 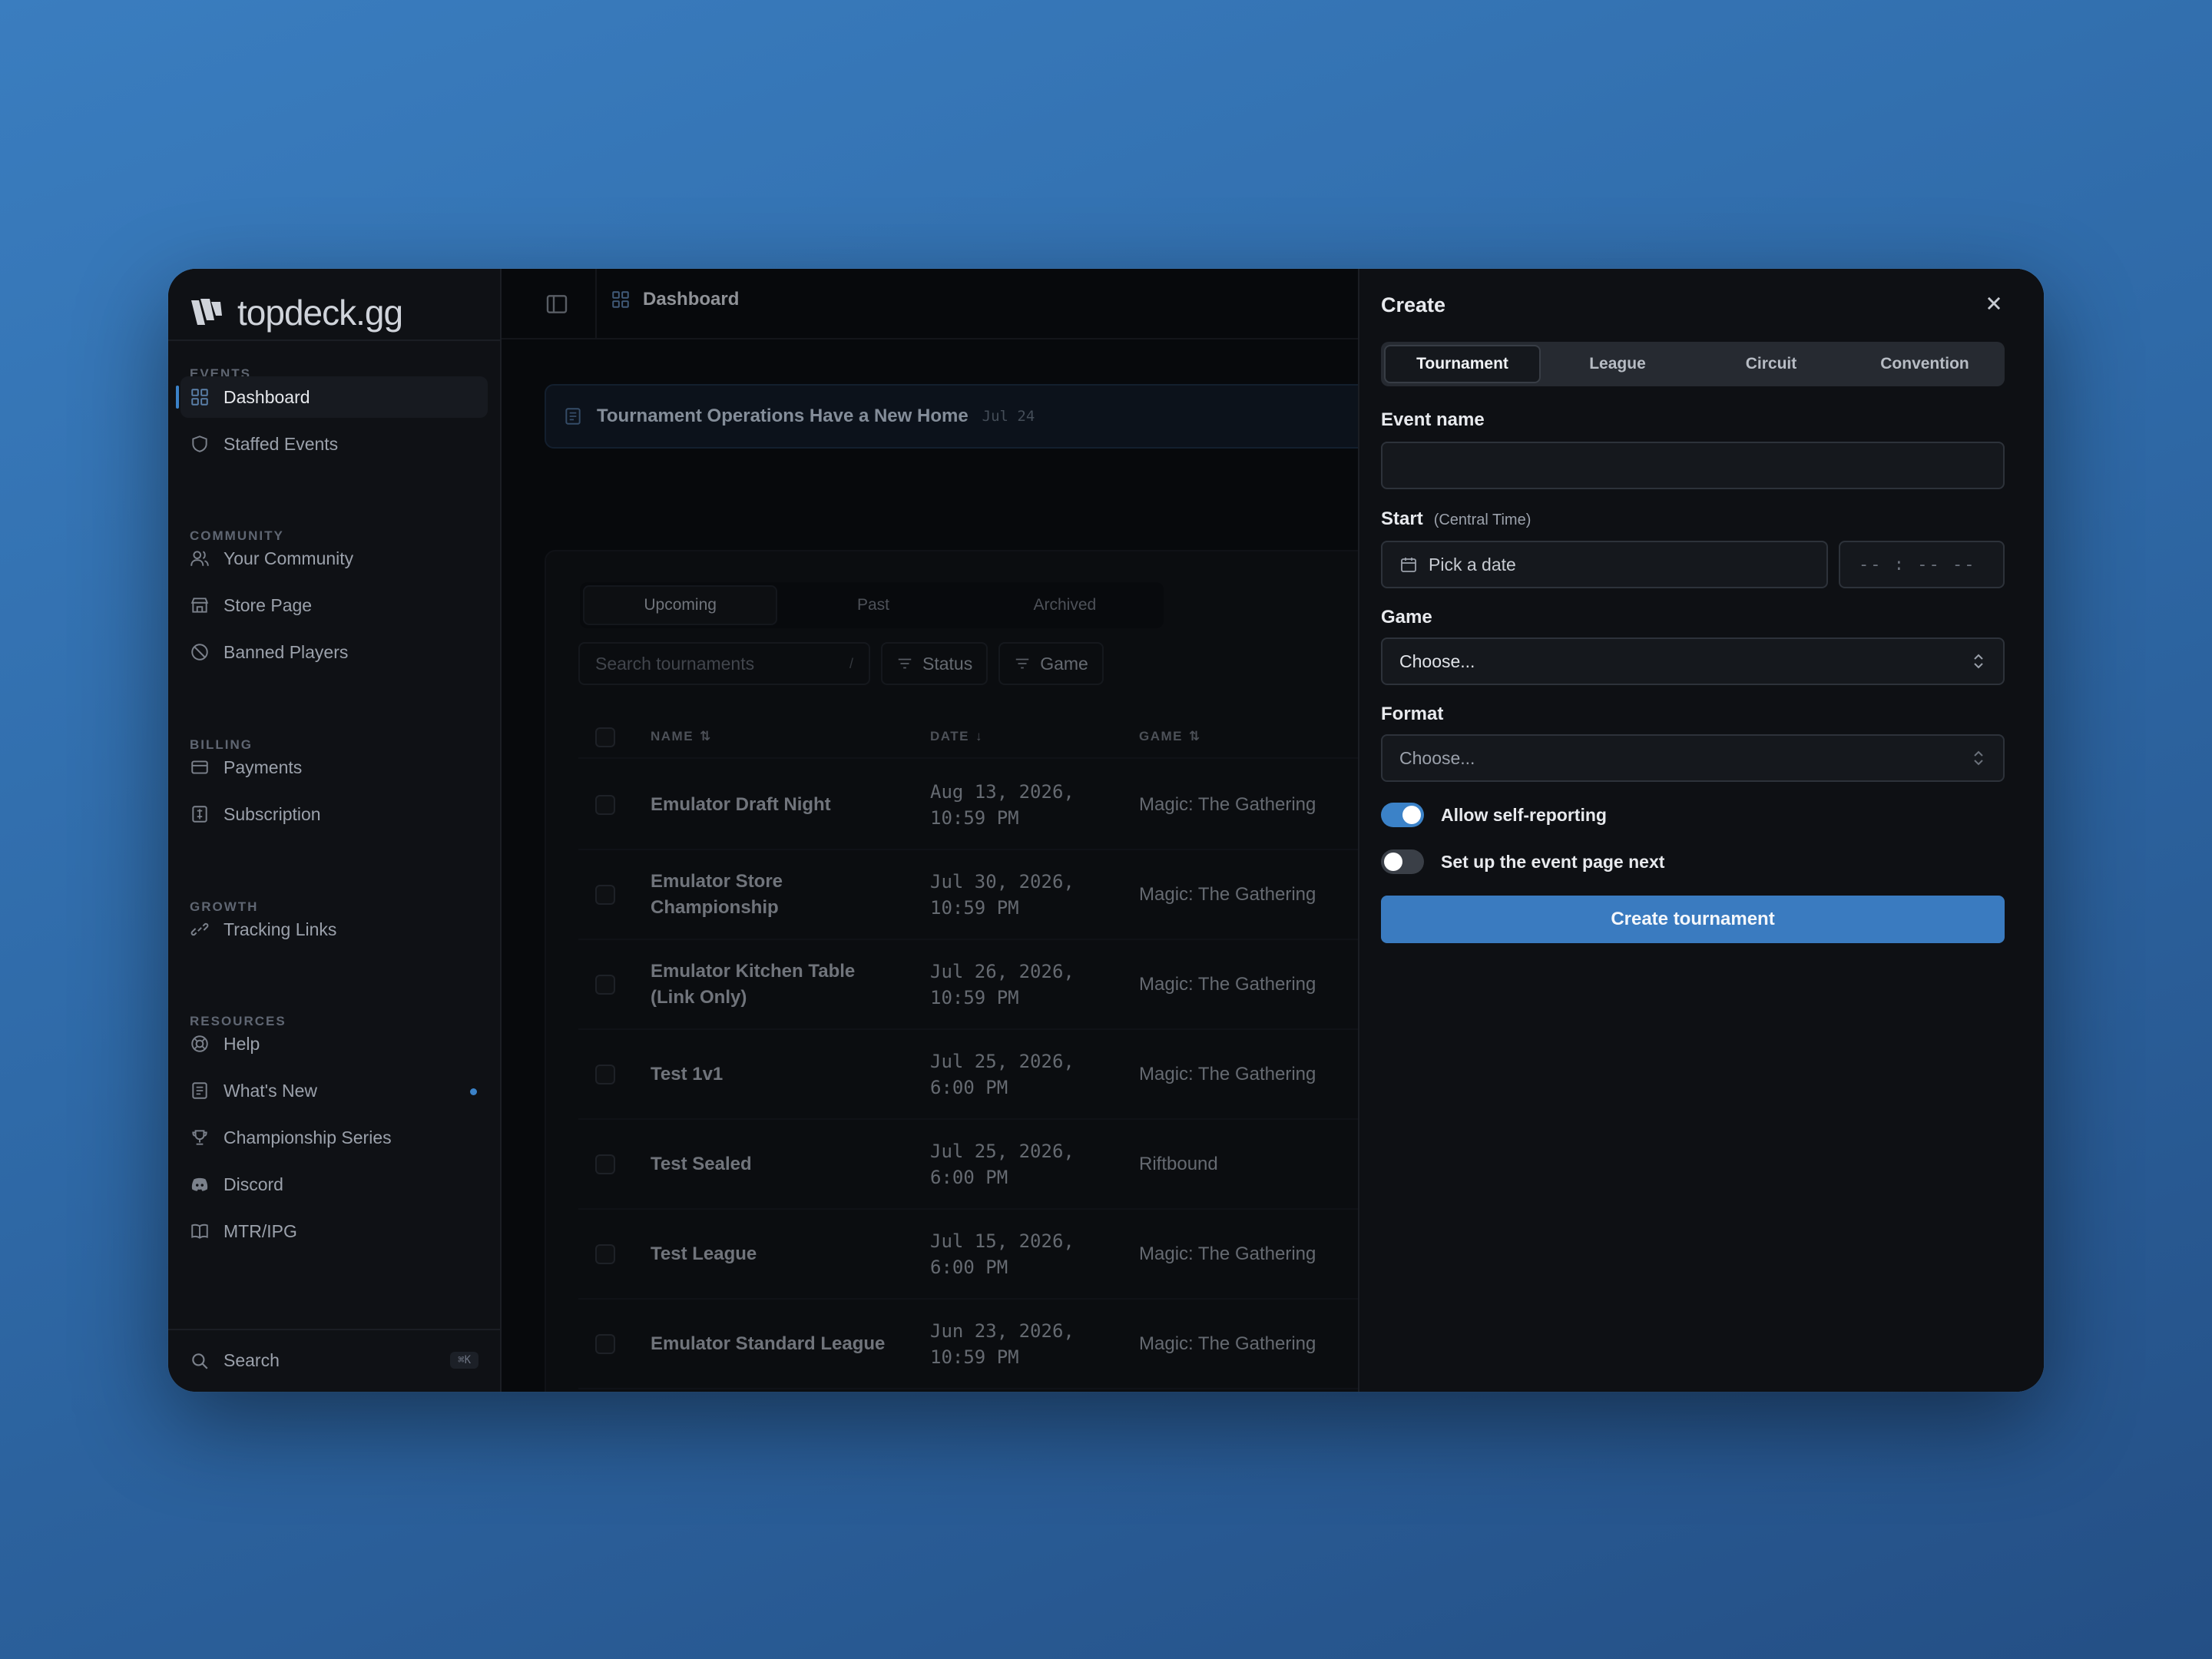 I want to click on status-filter-button: Status, so click(x=935, y=663).